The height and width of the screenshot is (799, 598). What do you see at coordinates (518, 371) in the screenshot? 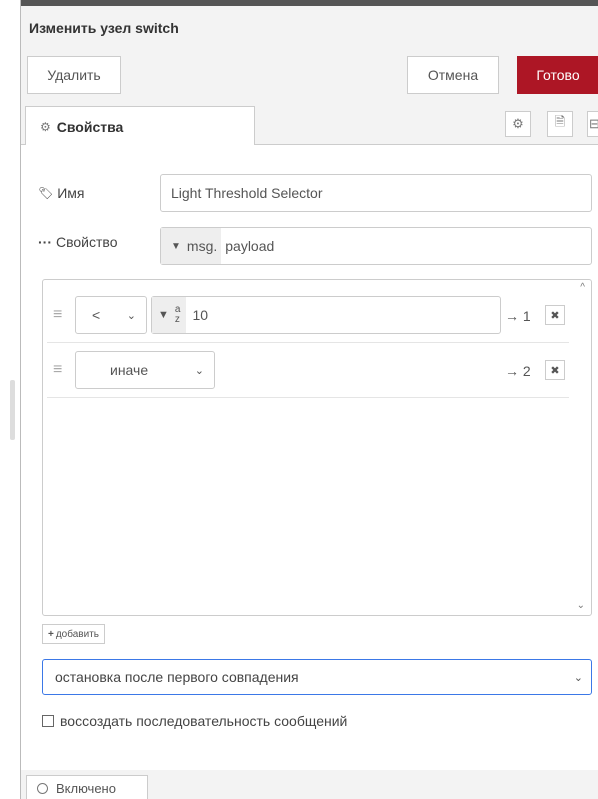
I see `rule-output: → 2` at bounding box center [518, 371].